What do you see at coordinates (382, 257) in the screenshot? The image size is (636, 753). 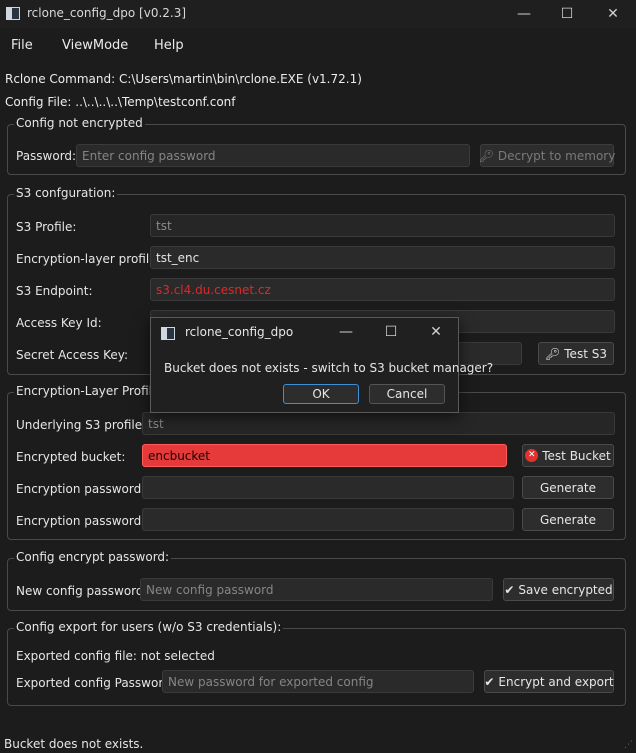 I see `encryption-layer-profile-input: tst_enc` at bounding box center [382, 257].